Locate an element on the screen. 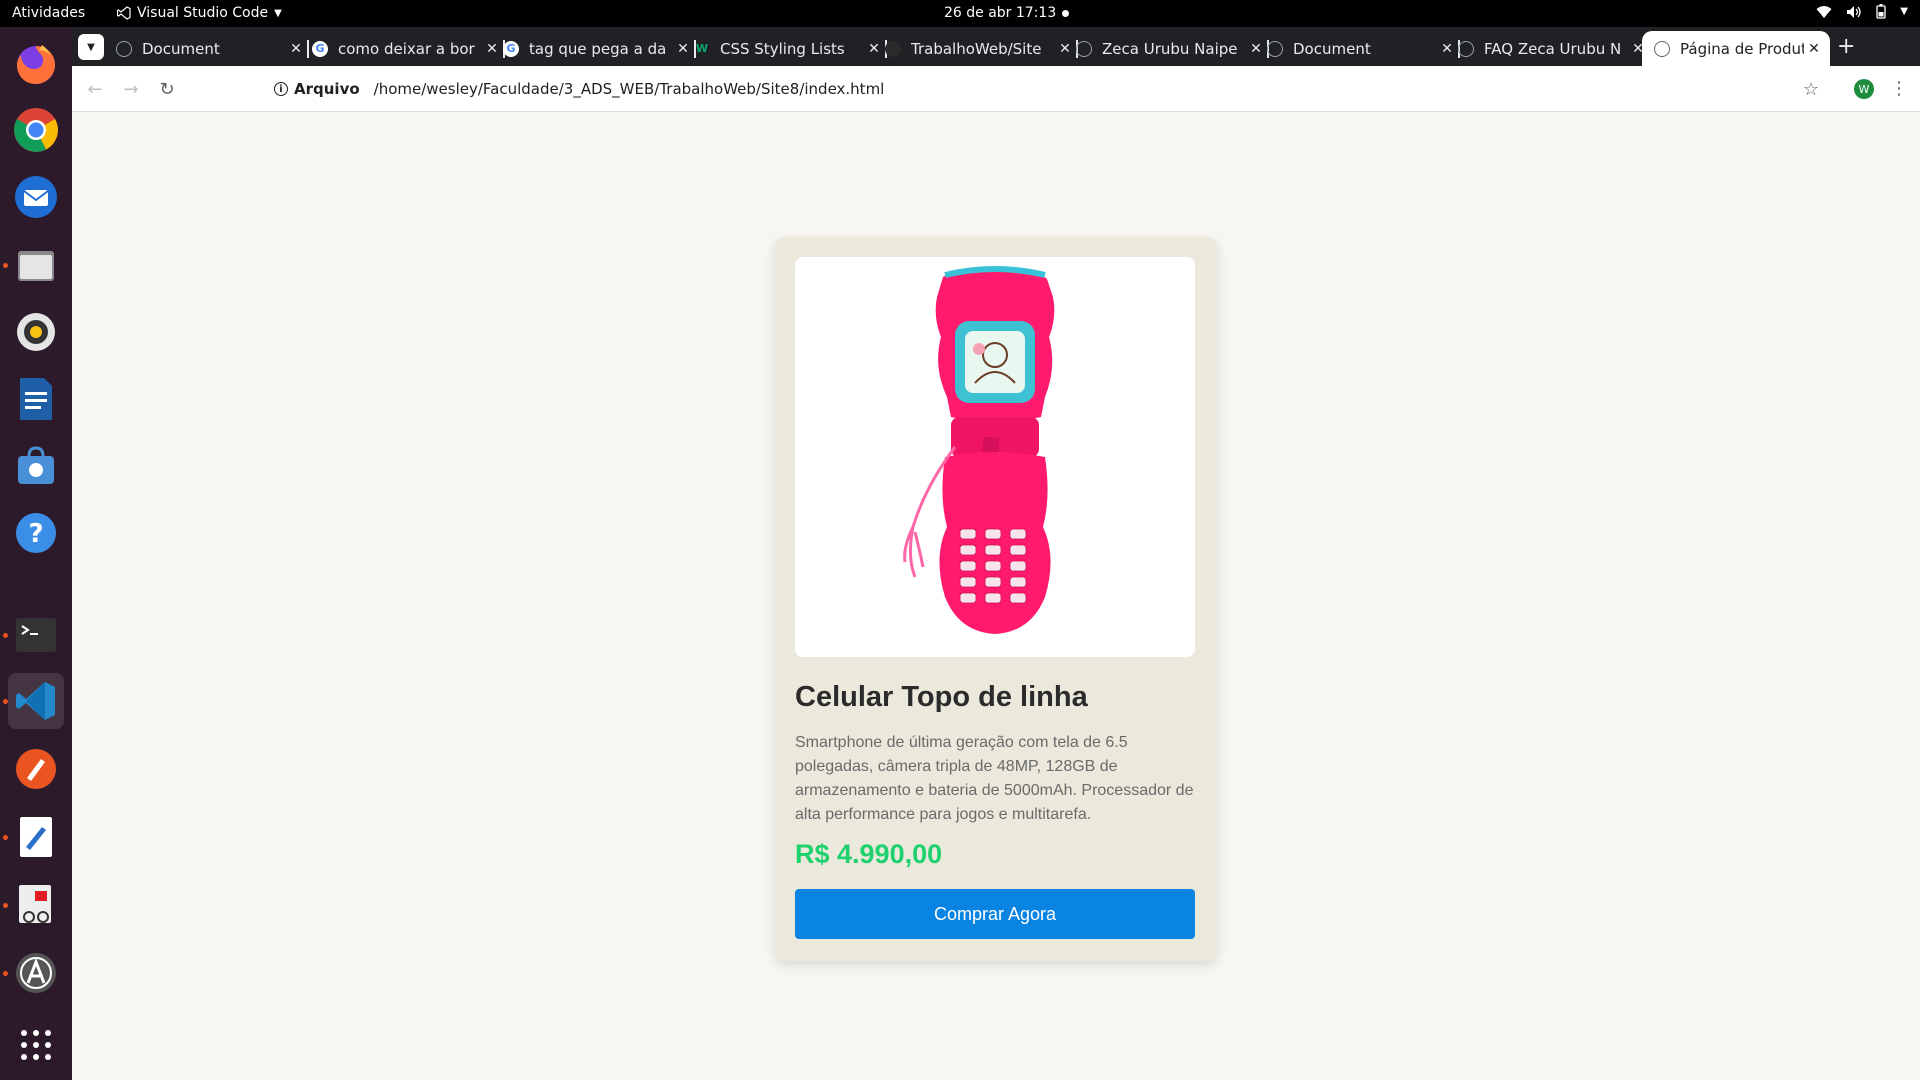 The width and height of the screenshot is (1920, 1080). battery-icon is located at coordinates (1881, 11).